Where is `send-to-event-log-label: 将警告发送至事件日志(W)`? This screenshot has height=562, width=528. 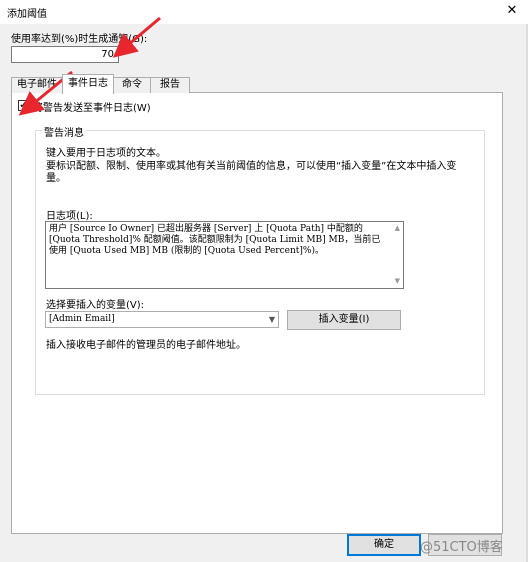 send-to-event-log-label: 将警告发送至事件日志(W) is located at coordinates (92, 106).